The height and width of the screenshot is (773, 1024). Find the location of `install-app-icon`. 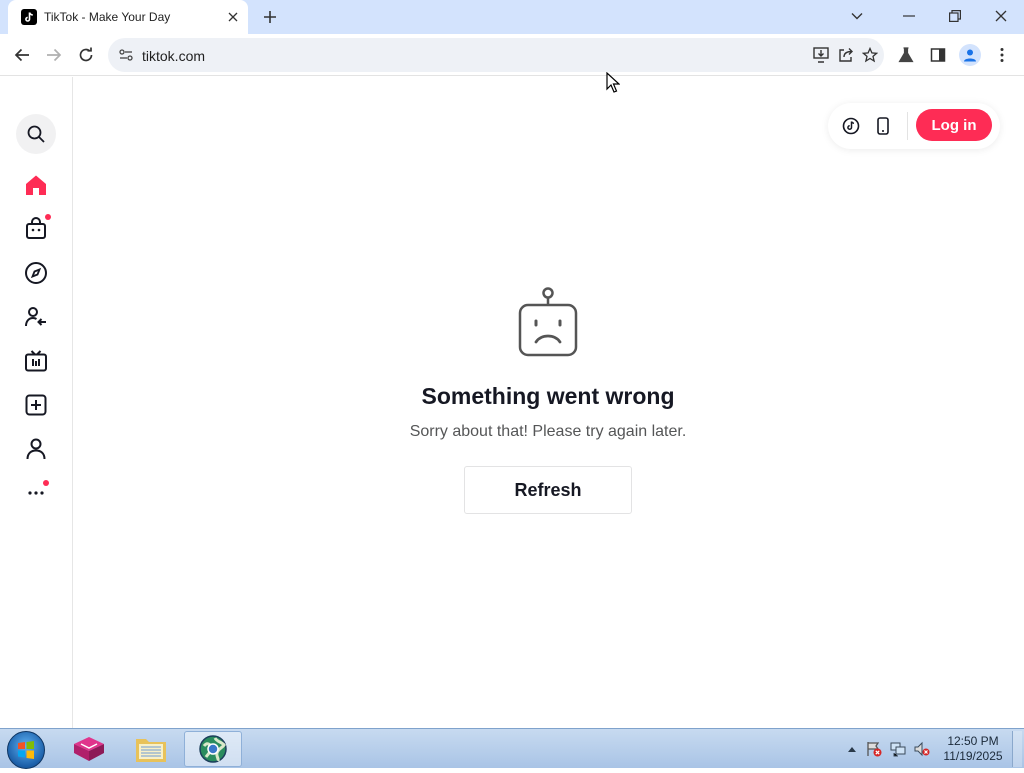

install-app-icon is located at coordinates (822, 55).